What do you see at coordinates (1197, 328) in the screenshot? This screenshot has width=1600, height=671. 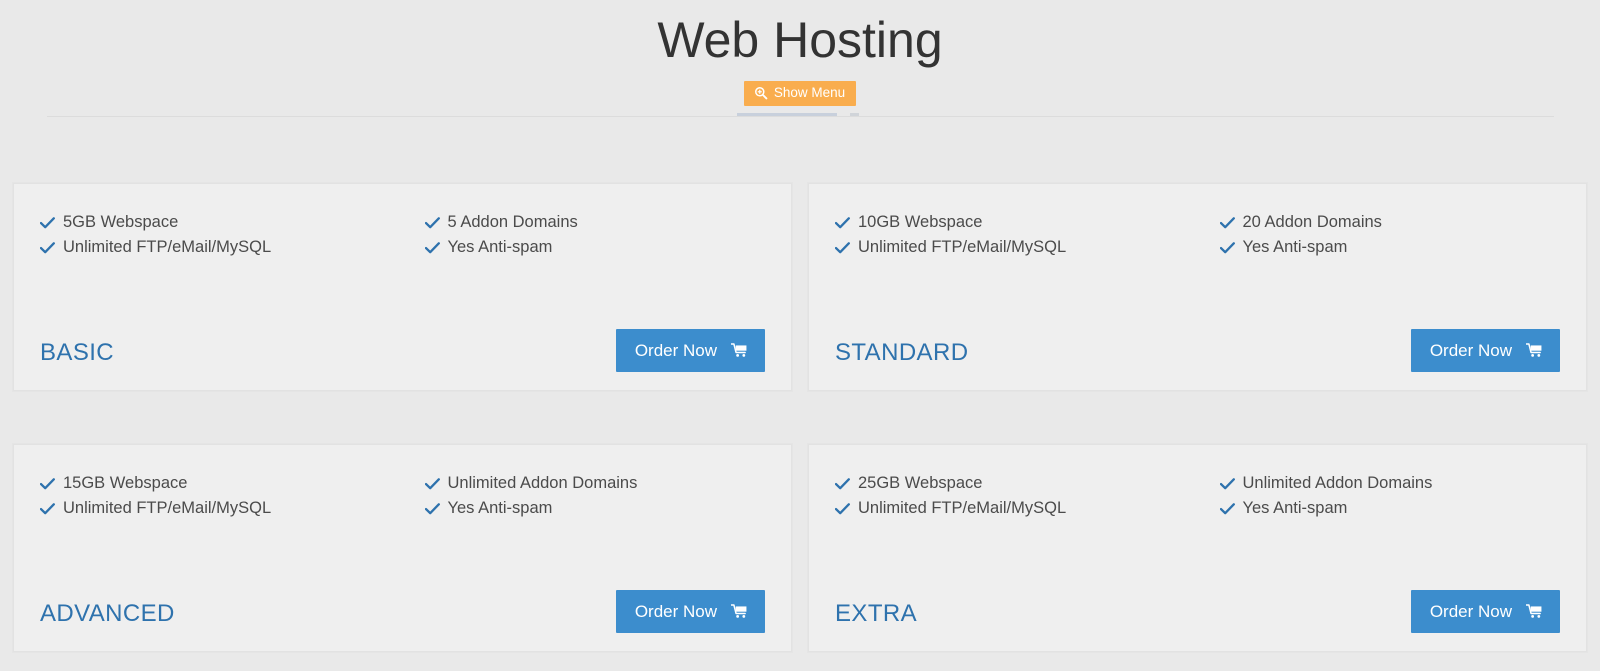 I see `plan-footer: STANDARD Order Now` at bounding box center [1197, 328].